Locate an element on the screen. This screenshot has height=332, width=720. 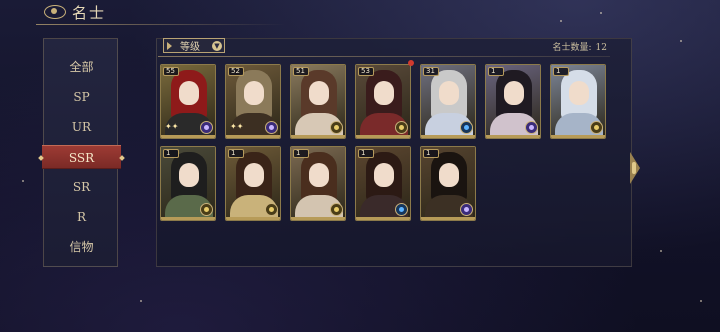
header: 名士 is located at coordinates (360, 13).